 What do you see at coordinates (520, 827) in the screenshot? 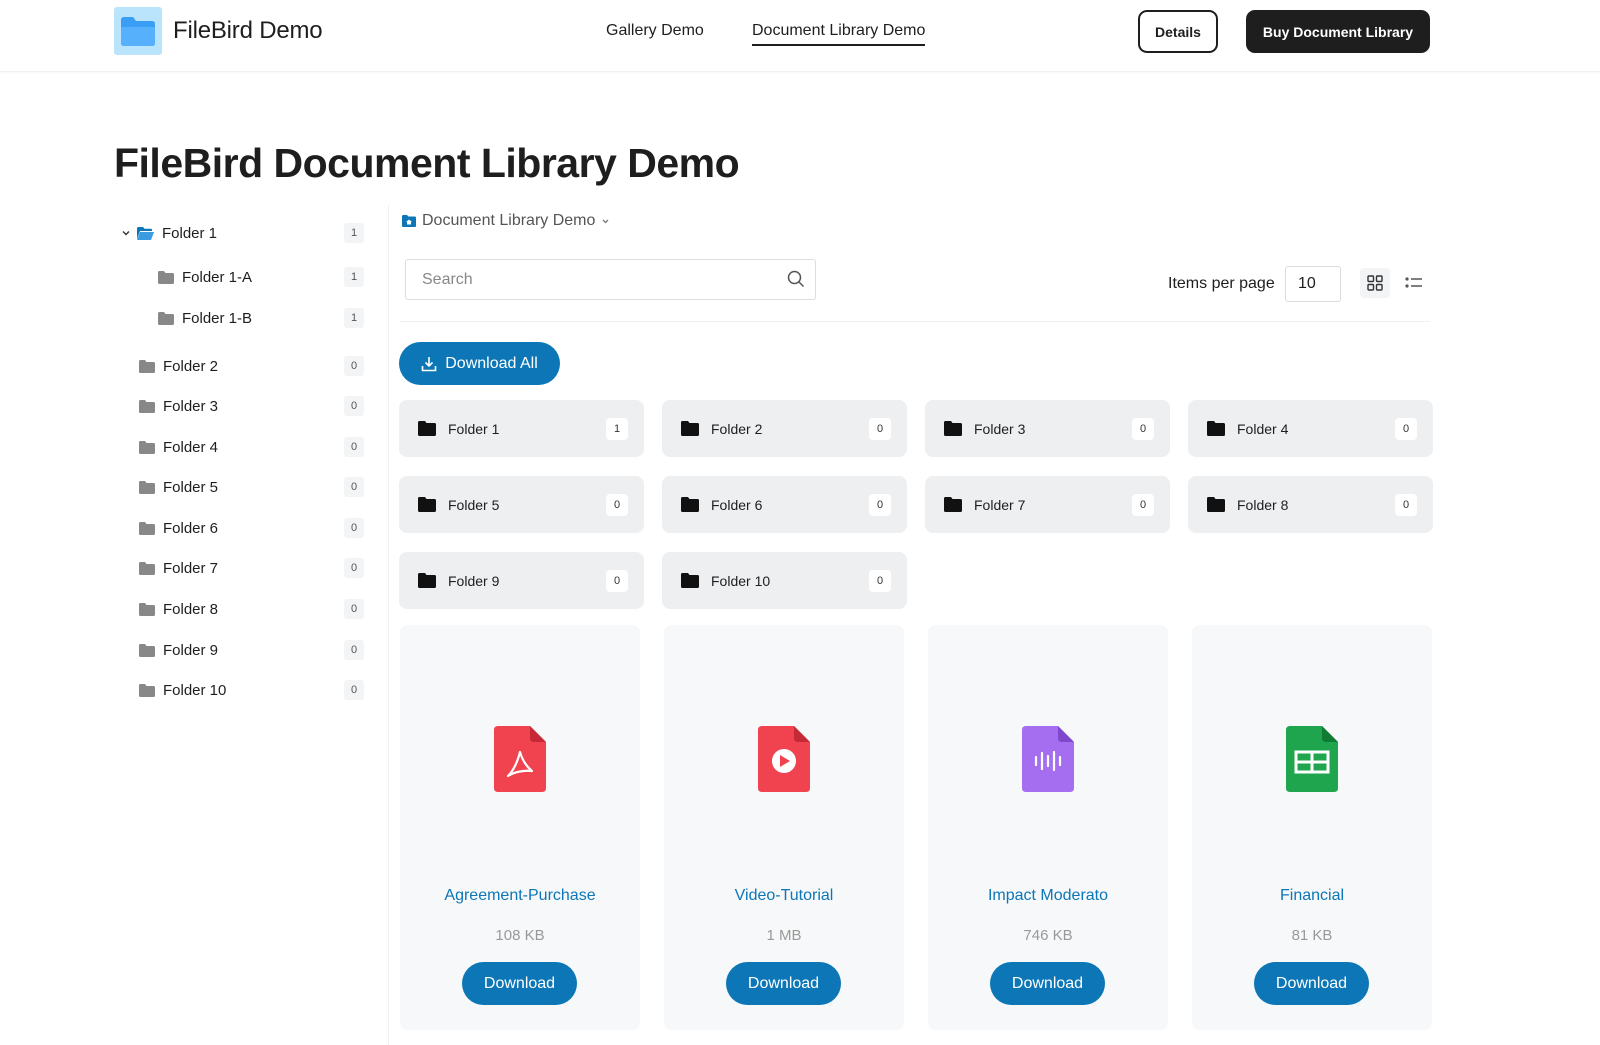
I see `file-card-agreement-purchase: Agreement-Purchase 108 KB Download` at bounding box center [520, 827].